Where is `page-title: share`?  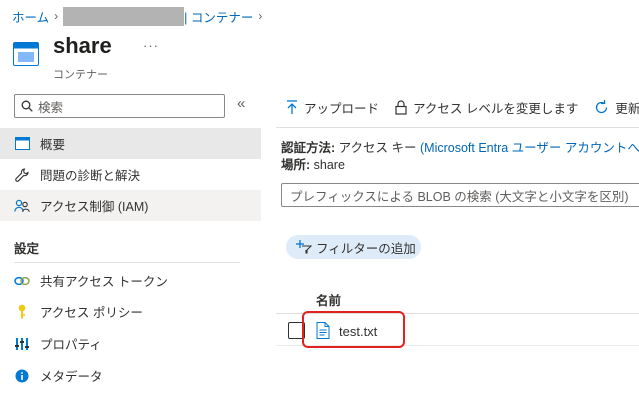
page-title: share is located at coordinates (82, 45).